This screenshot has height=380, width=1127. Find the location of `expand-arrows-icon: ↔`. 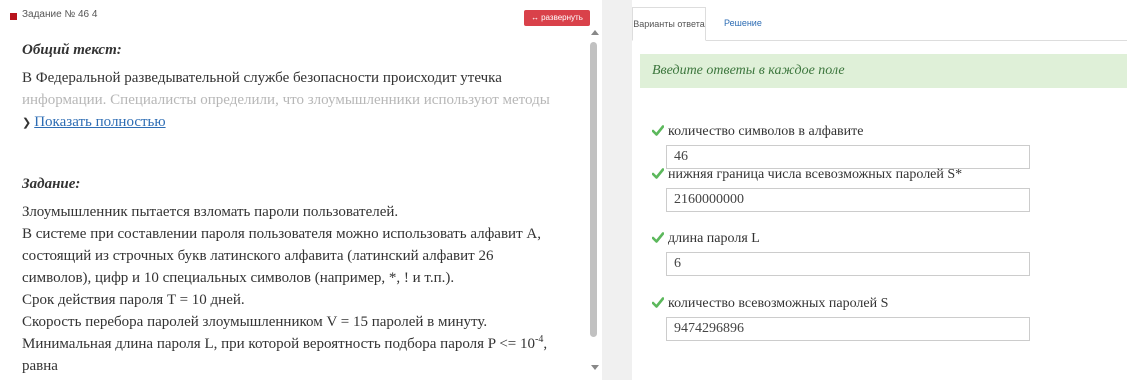

expand-arrows-icon: ↔ is located at coordinates (535, 17).